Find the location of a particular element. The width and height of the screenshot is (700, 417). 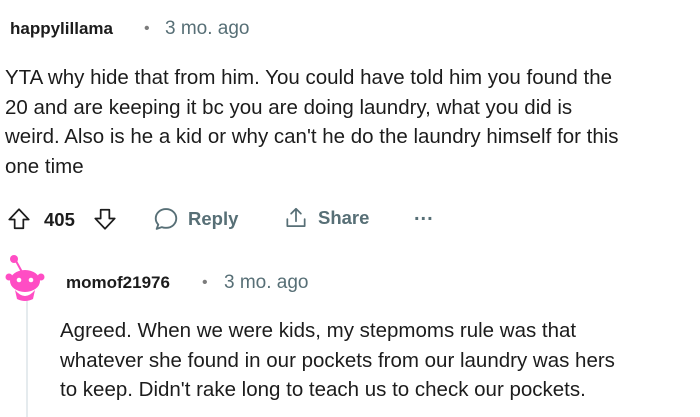

share-upload-icon is located at coordinates (296, 217).